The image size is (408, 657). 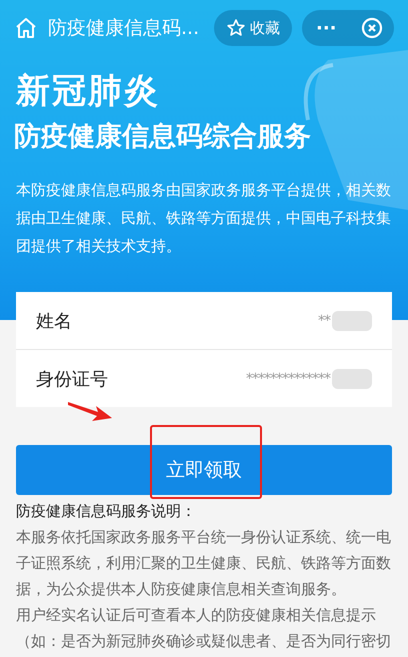 I want to click on star-icon, so click(x=236, y=28).